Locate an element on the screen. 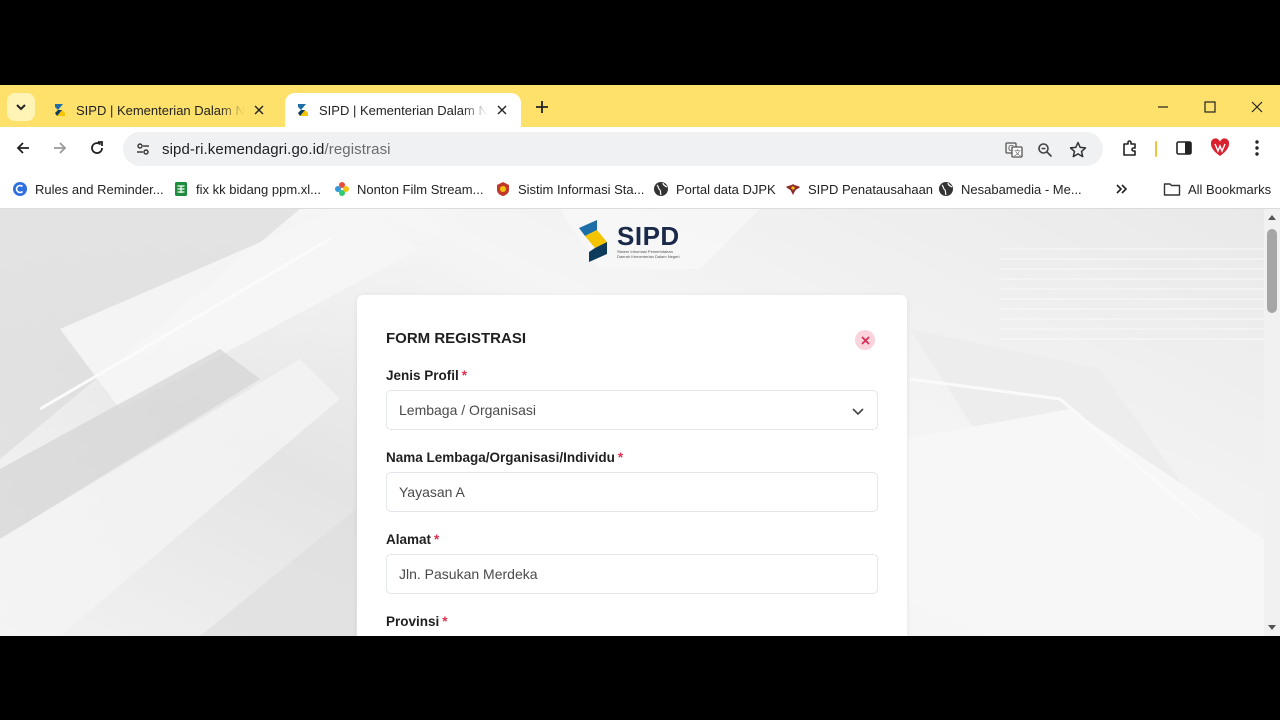 The width and height of the screenshot is (1280, 720). nama-lembaga-value: Yayasan A is located at coordinates (432, 492).